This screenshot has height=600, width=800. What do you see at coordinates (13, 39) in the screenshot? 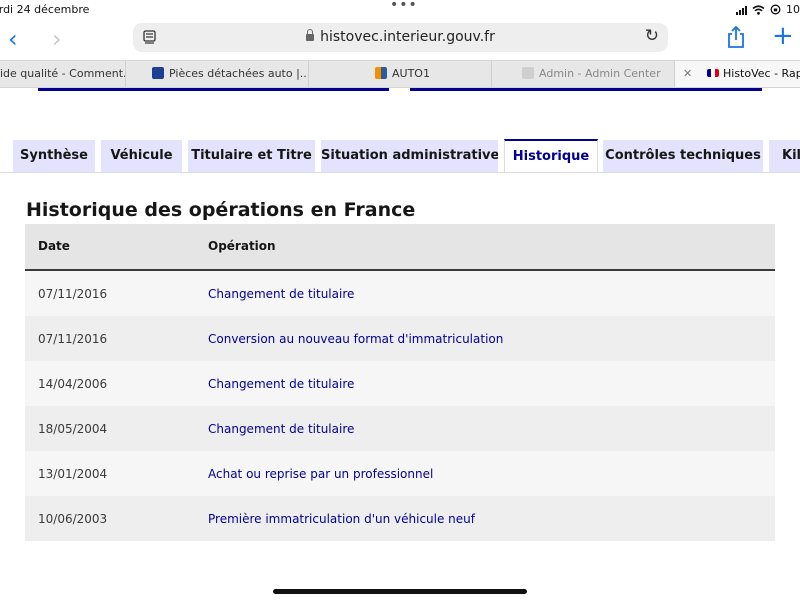
I see `back-icon: ‹` at bounding box center [13, 39].